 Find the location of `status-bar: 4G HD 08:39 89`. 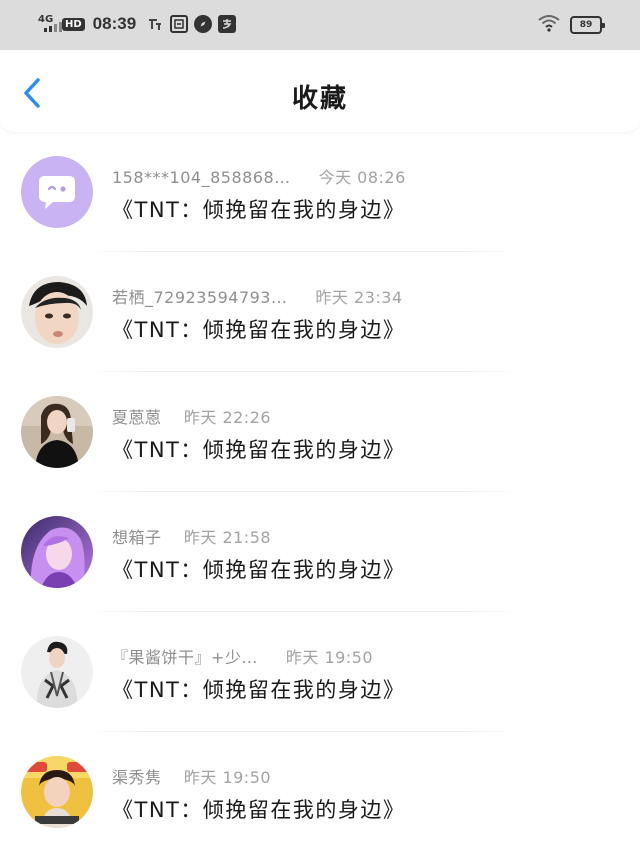

status-bar: 4G HD 08:39 89 is located at coordinates (320, 25).